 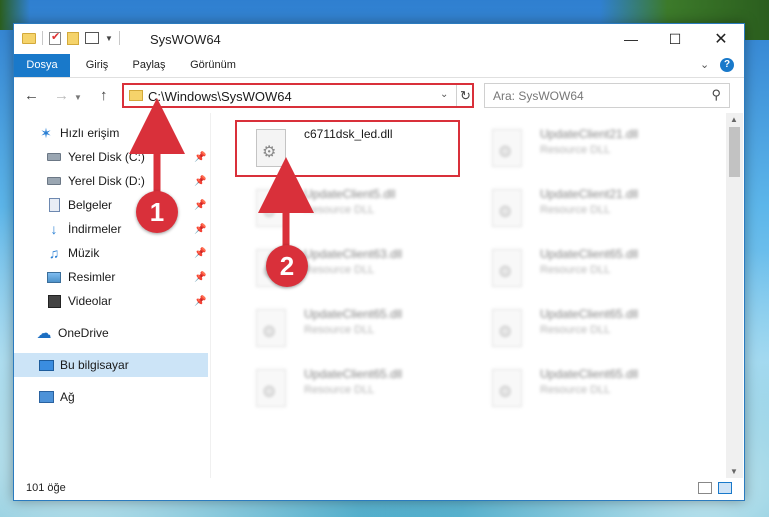 What do you see at coordinates (220, 96) in the screenshot?
I see `address-path: C:\Windows\SysWOW64` at bounding box center [220, 96].